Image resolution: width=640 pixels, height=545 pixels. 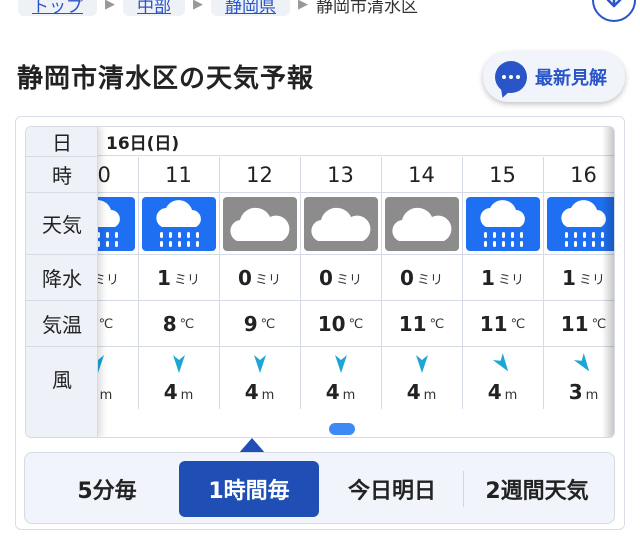 I want to click on hour-cell: 13, so click(x=340, y=175).